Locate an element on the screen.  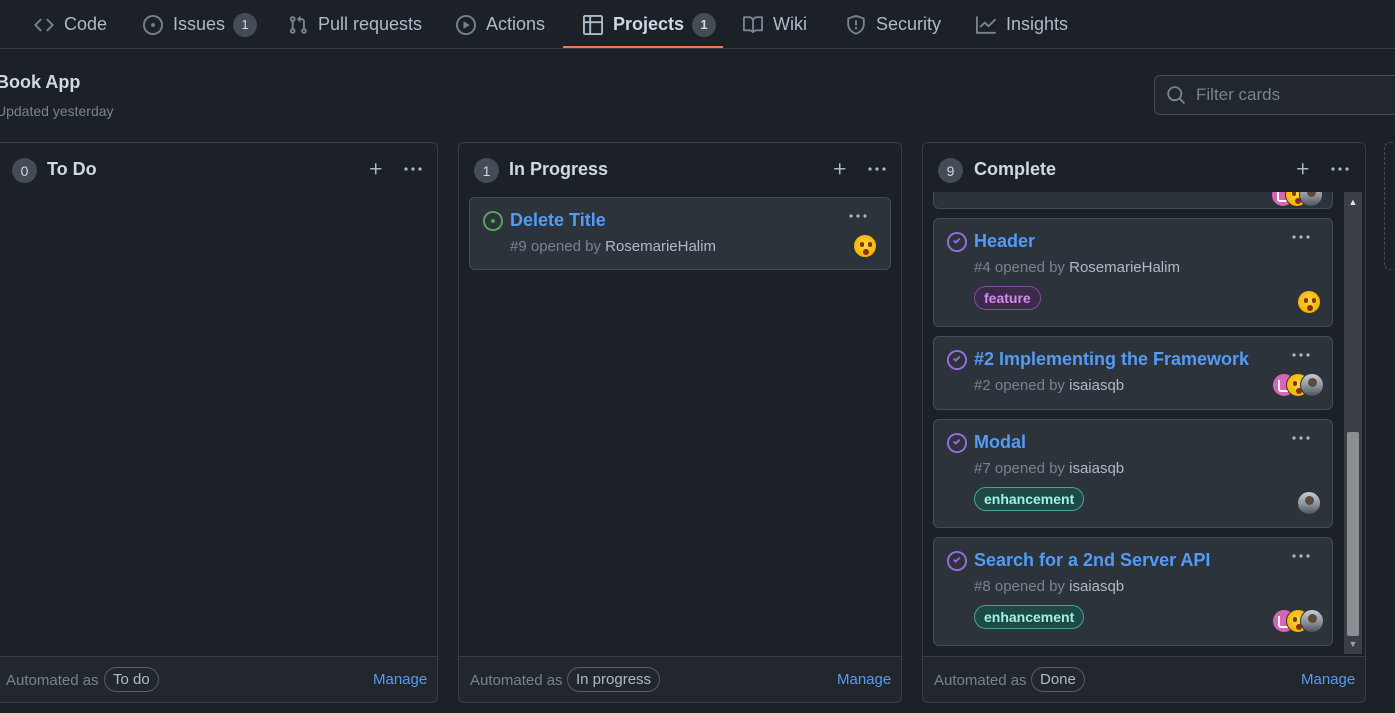
tab-label: Actions is located at coordinates (516, 24).